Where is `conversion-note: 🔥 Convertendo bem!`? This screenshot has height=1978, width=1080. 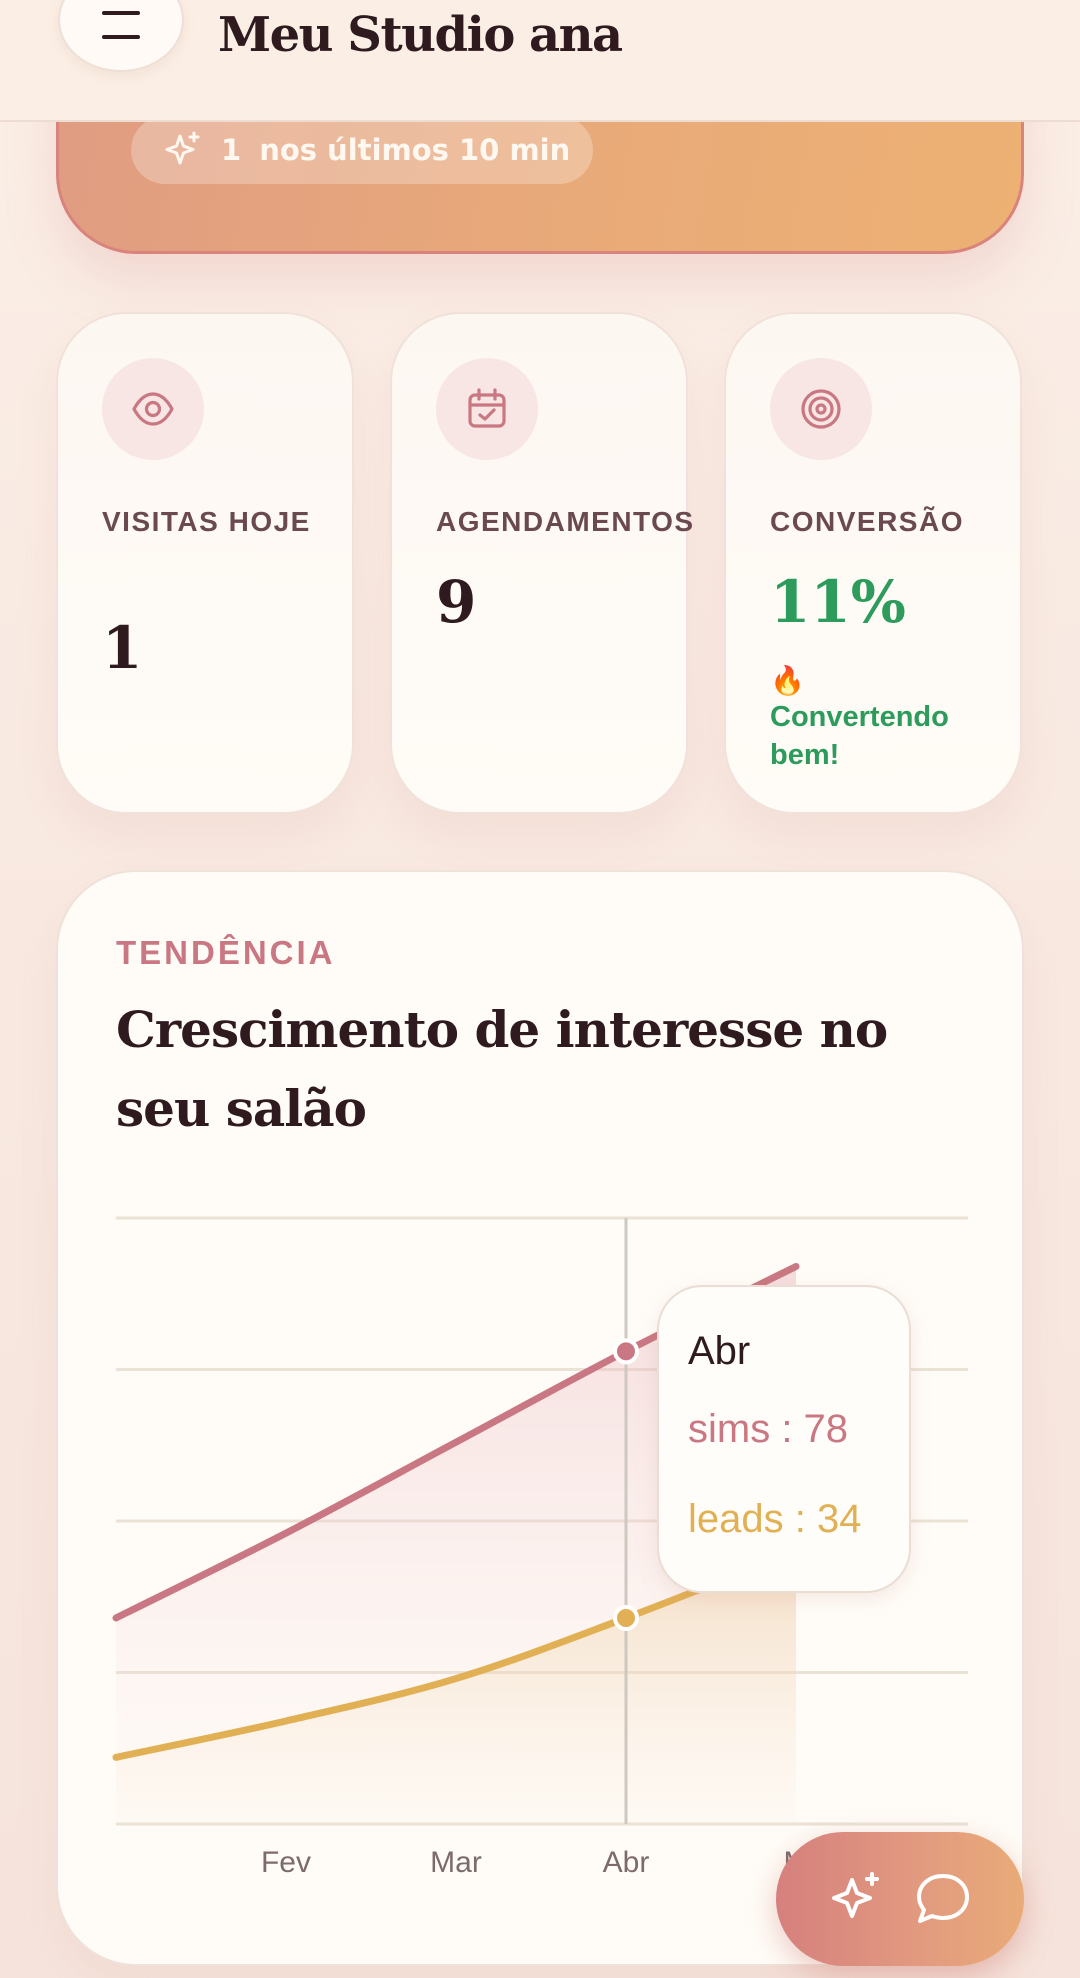
conversion-note: 🔥 Convertendo bem! is located at coordinates (885, 719).